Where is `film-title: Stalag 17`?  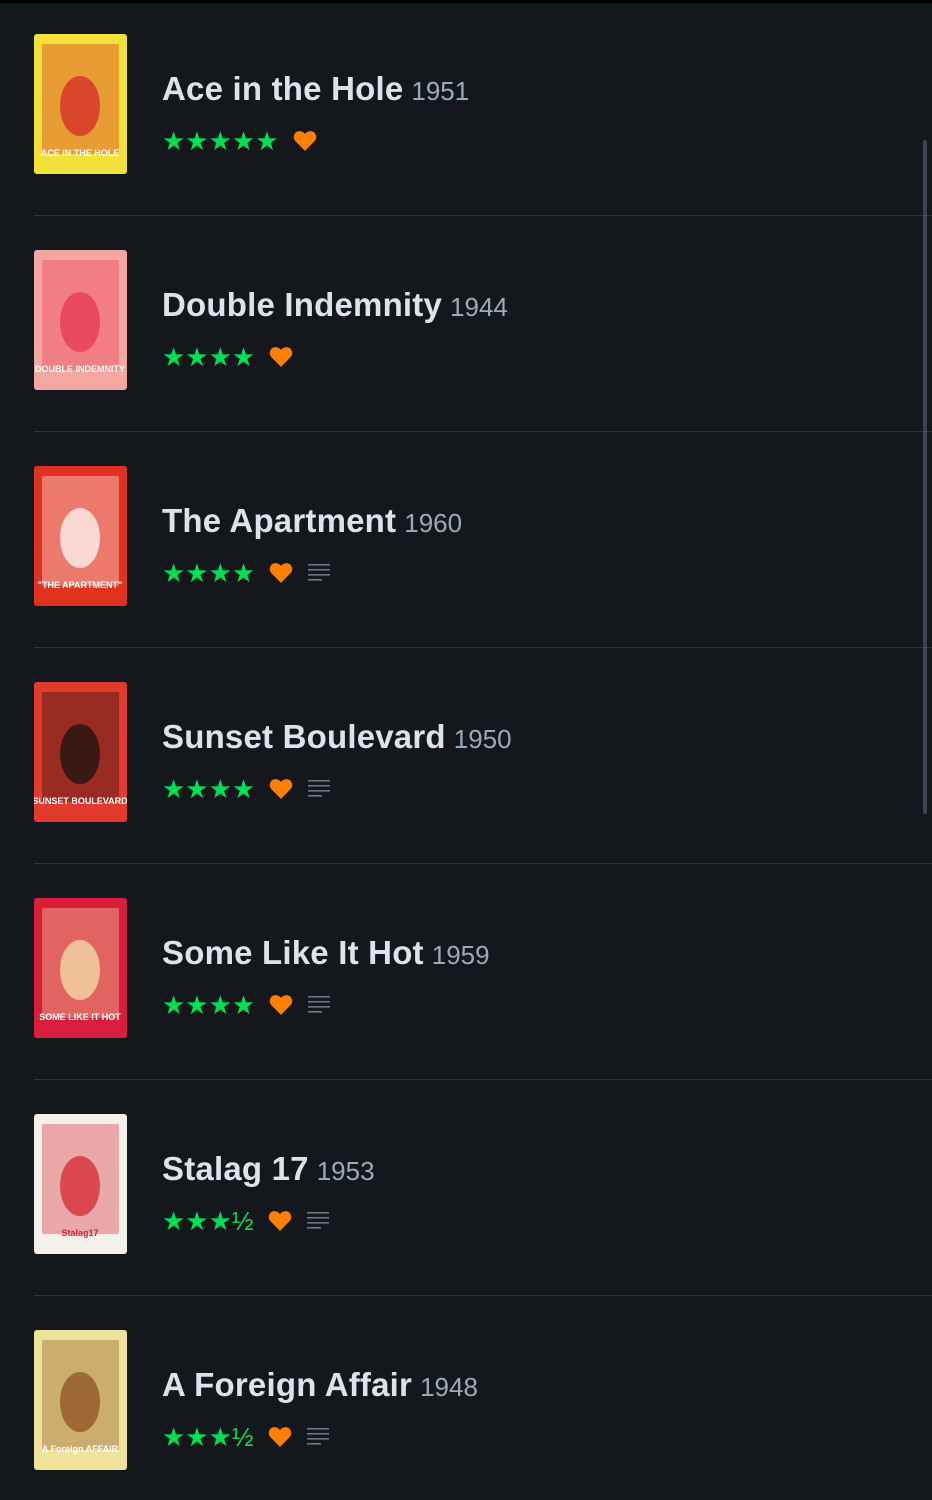
film-title: Stalag 17 is located at coordinates (235, 1168).